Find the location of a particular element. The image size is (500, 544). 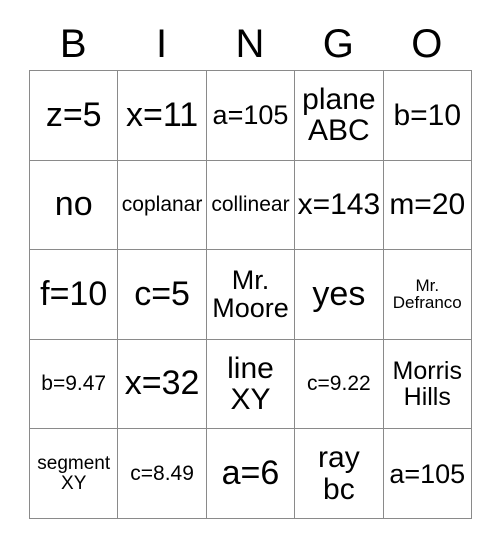

bingo-cell-text: Mr. Defranco is located at coordinates (427, 294).